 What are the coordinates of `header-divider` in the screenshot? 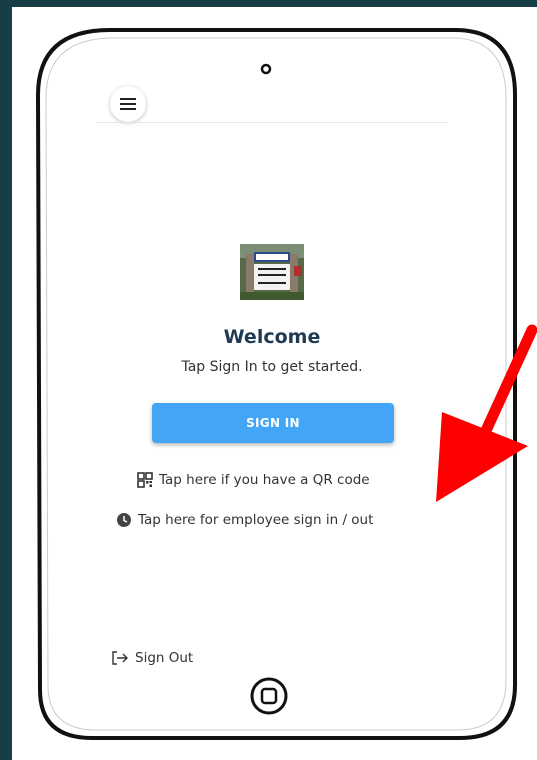 It's located at (272, 122).